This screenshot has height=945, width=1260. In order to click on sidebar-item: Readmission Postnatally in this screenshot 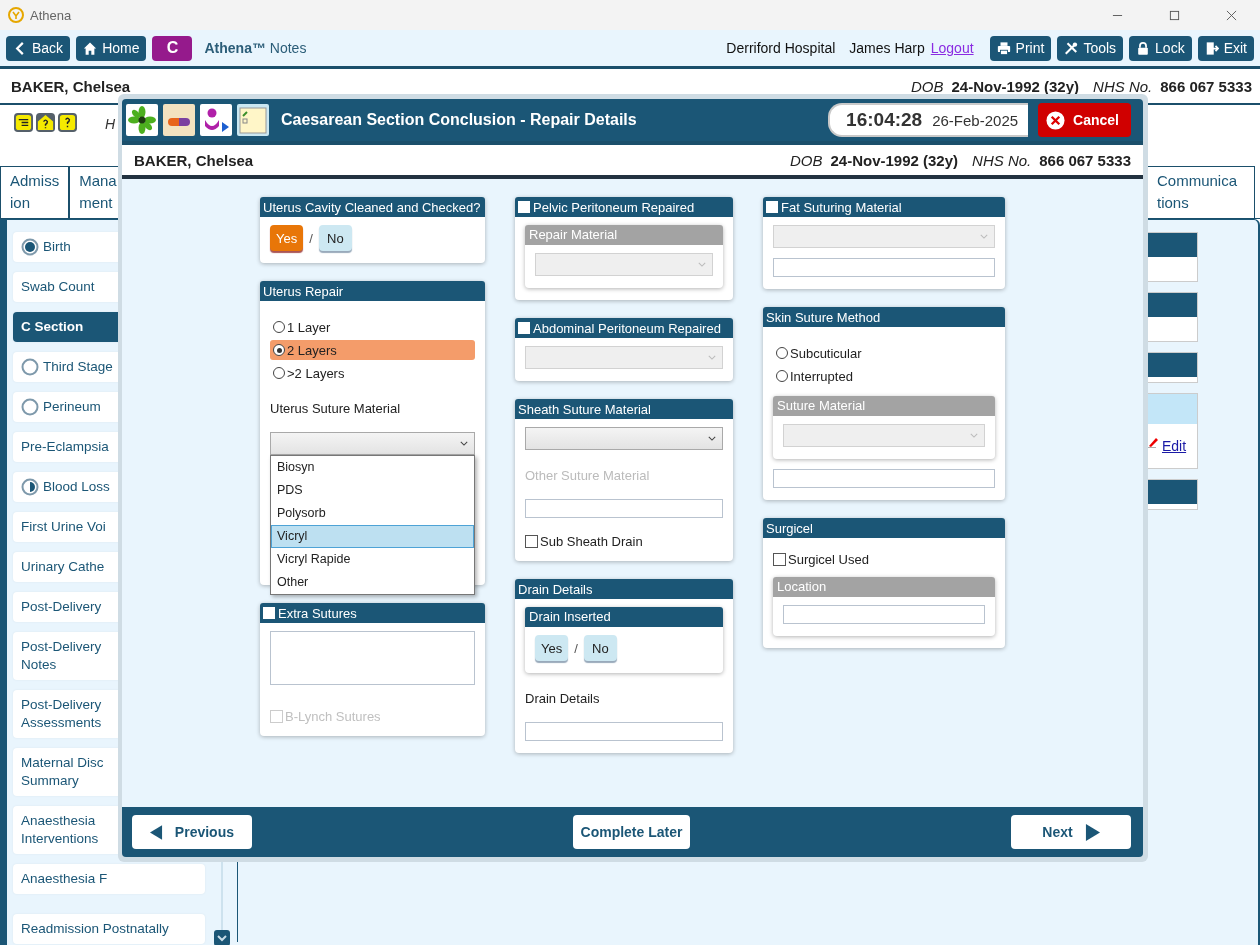, I will do `click(109, 929)`.